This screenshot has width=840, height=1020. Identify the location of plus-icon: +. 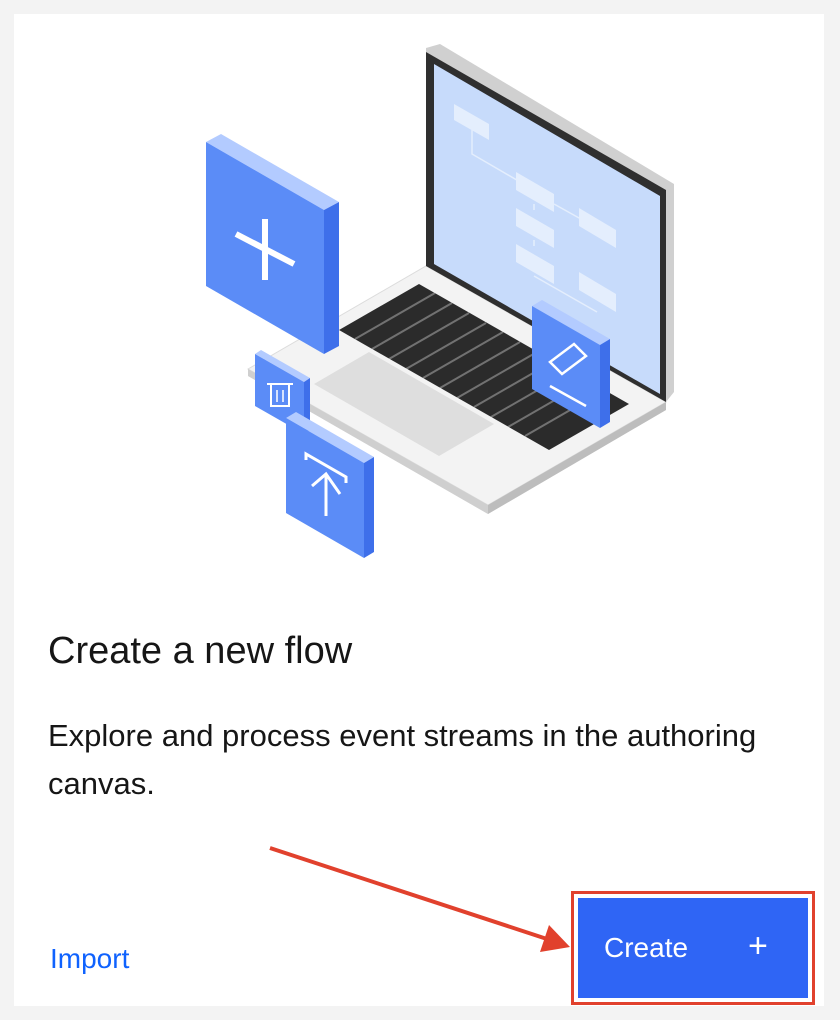
(758, 946).